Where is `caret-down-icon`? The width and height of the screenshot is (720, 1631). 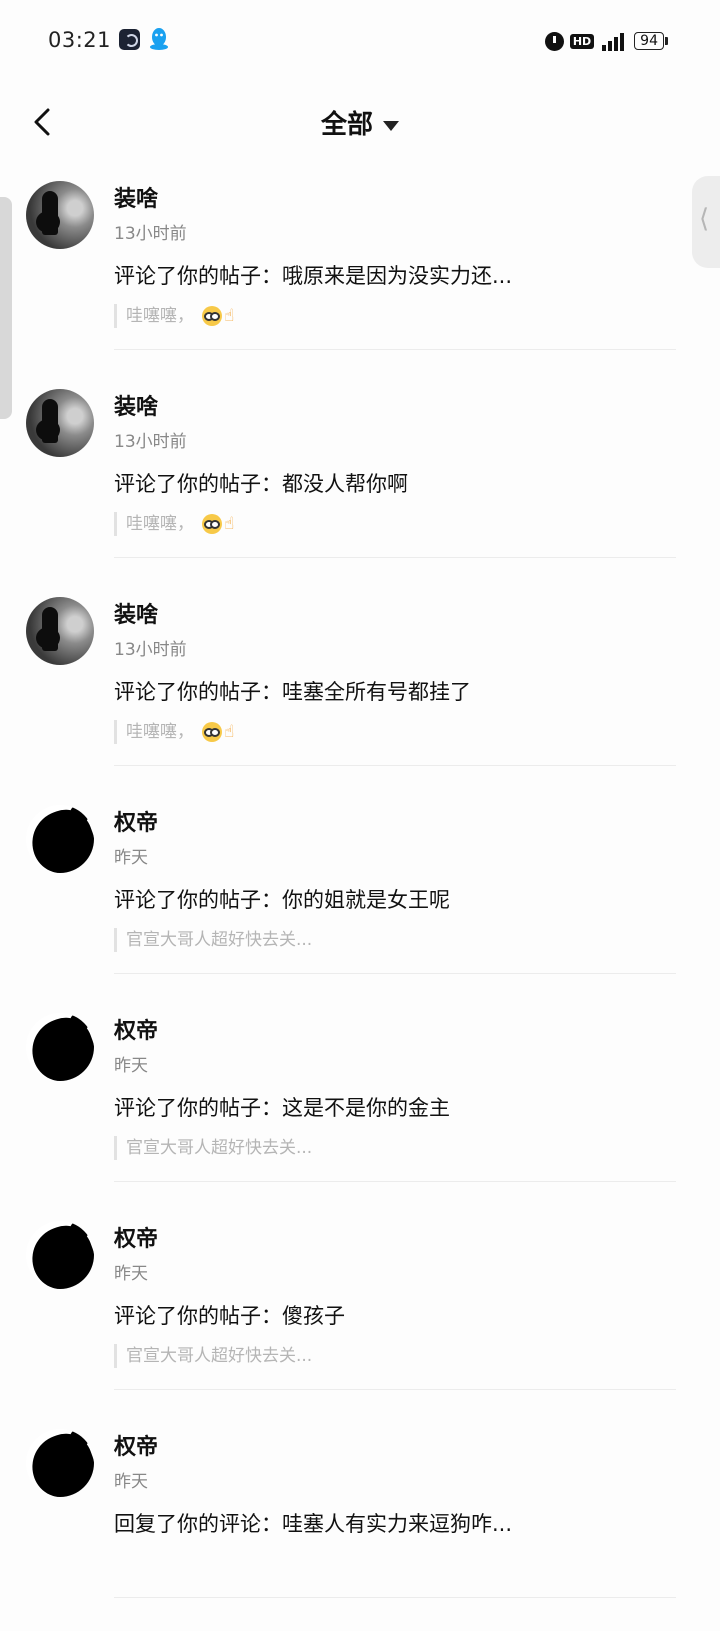 caret-down-icon is located at coordinates (391, 125).